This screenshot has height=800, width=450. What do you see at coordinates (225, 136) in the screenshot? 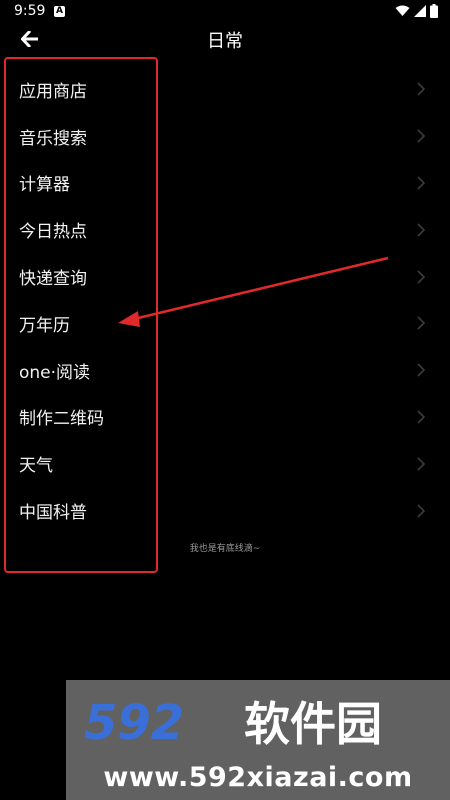
I see `menu-item-music-search: 音乐搜索` at bounding box center [225, 136].